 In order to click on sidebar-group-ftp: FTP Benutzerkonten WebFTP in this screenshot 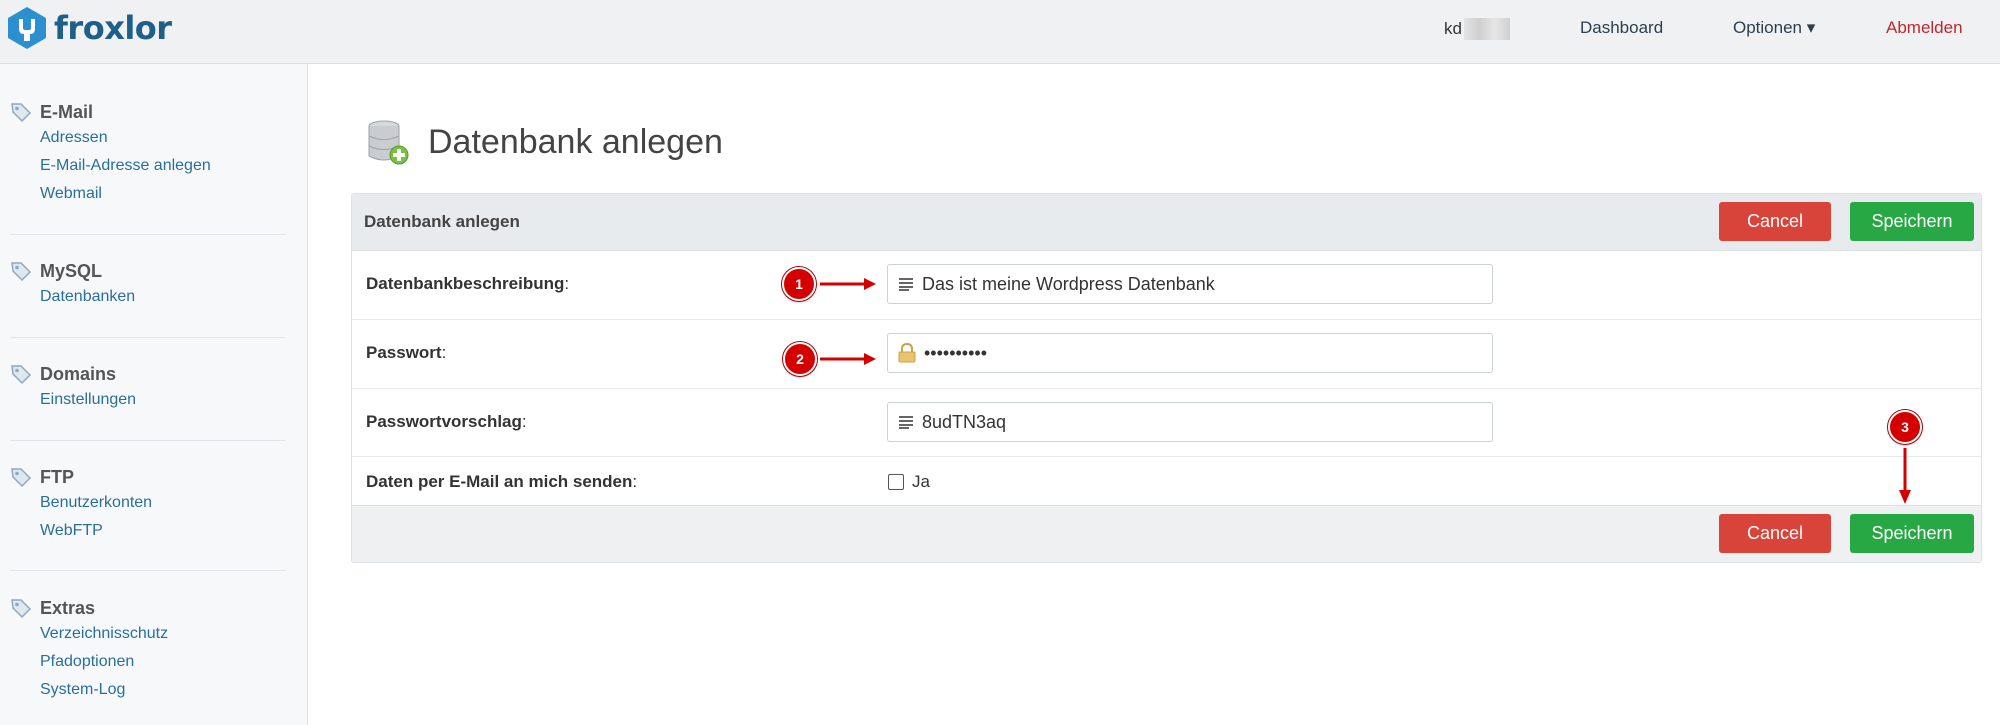, I will do `click(147, 505)`.